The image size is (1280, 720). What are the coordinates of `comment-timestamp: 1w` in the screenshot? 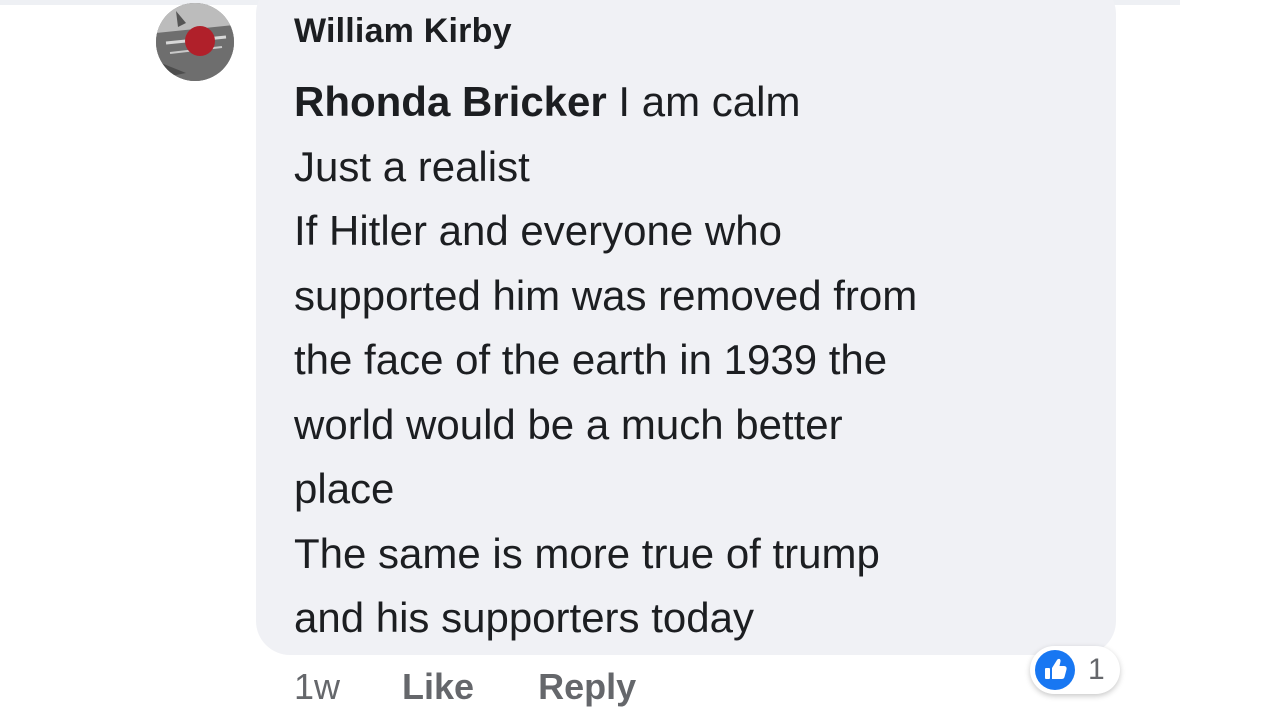 It's located at (317, 687).